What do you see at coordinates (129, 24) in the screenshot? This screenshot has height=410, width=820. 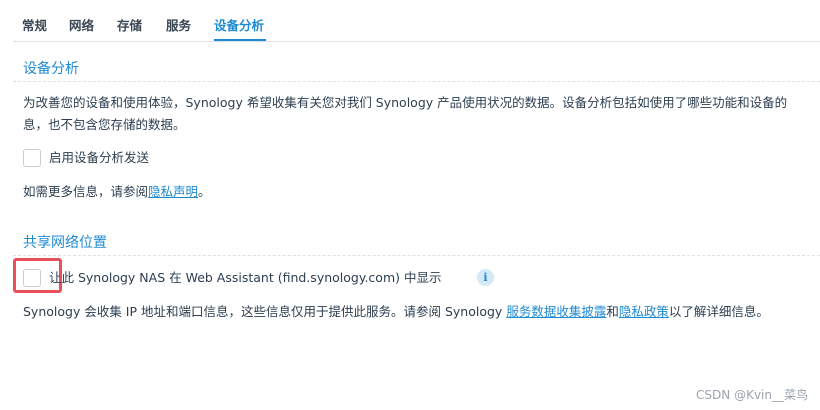 I see `tab-storage: 存储` at bounding box center [129, 24].